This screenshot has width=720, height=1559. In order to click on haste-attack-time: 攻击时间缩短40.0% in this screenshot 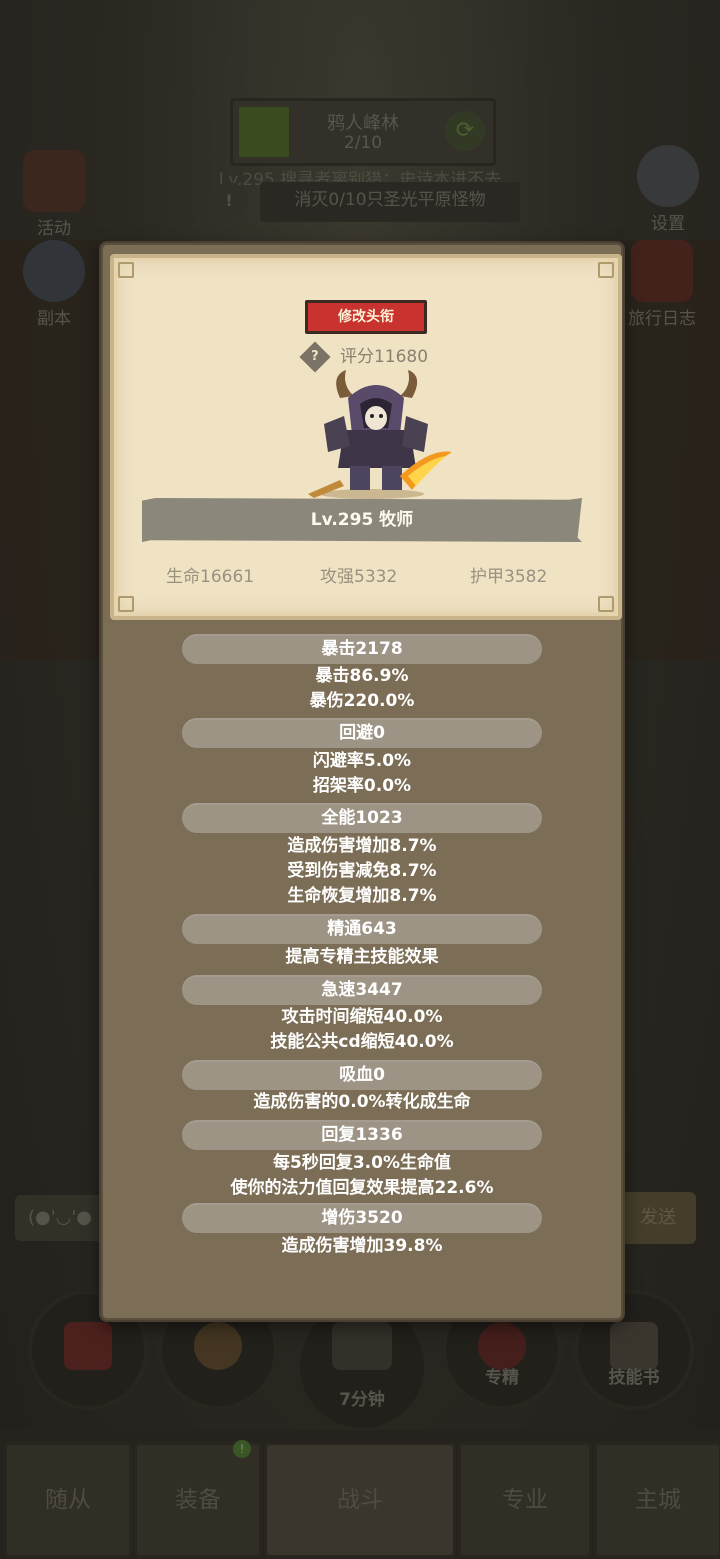, I will do `click(362, 1017)`.